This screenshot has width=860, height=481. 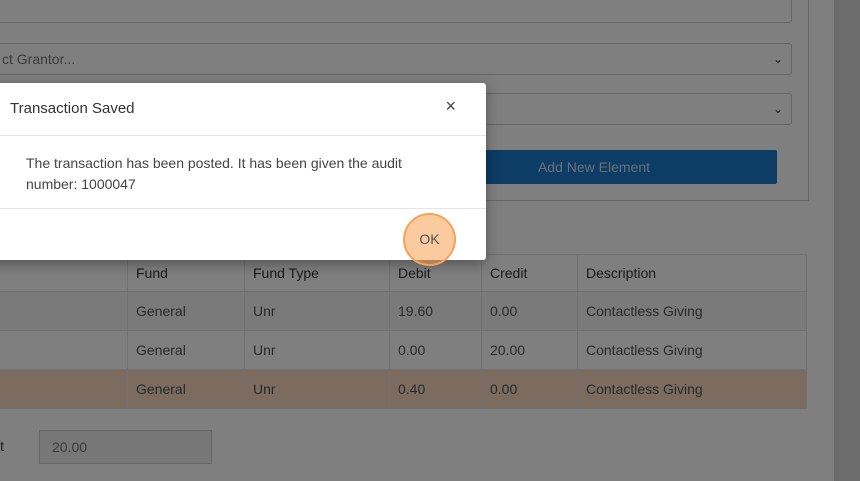 What do you see at coordinates (450, 106) in the screenshot?
I see `close-icon: ×` at bounding box center [450, 106].